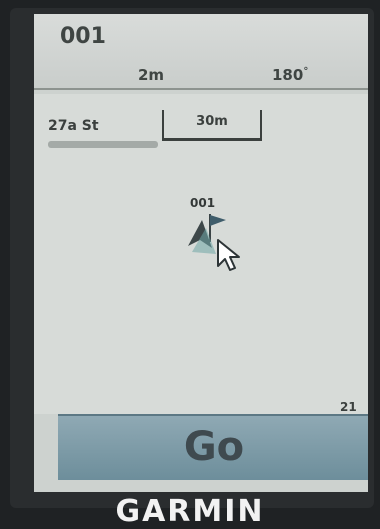  I want to click on bearing-value: 180, so click(288, 75).